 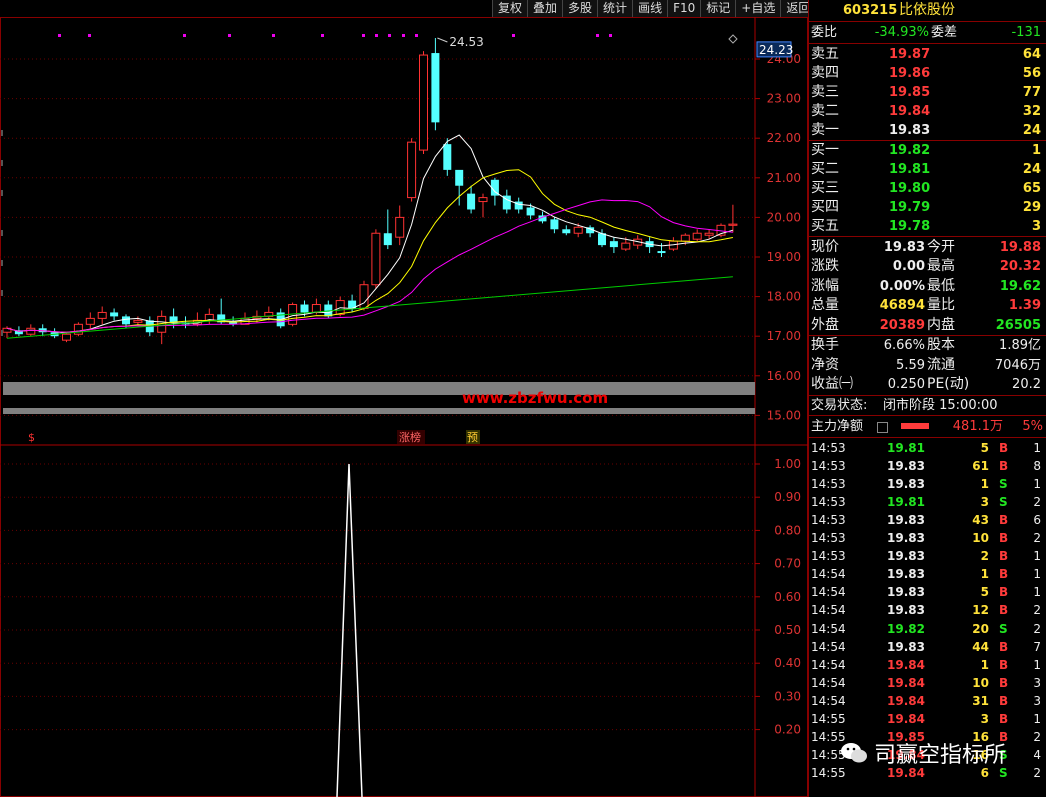 I want to click on sell-price: 19.87, so click(x=910, y=54).